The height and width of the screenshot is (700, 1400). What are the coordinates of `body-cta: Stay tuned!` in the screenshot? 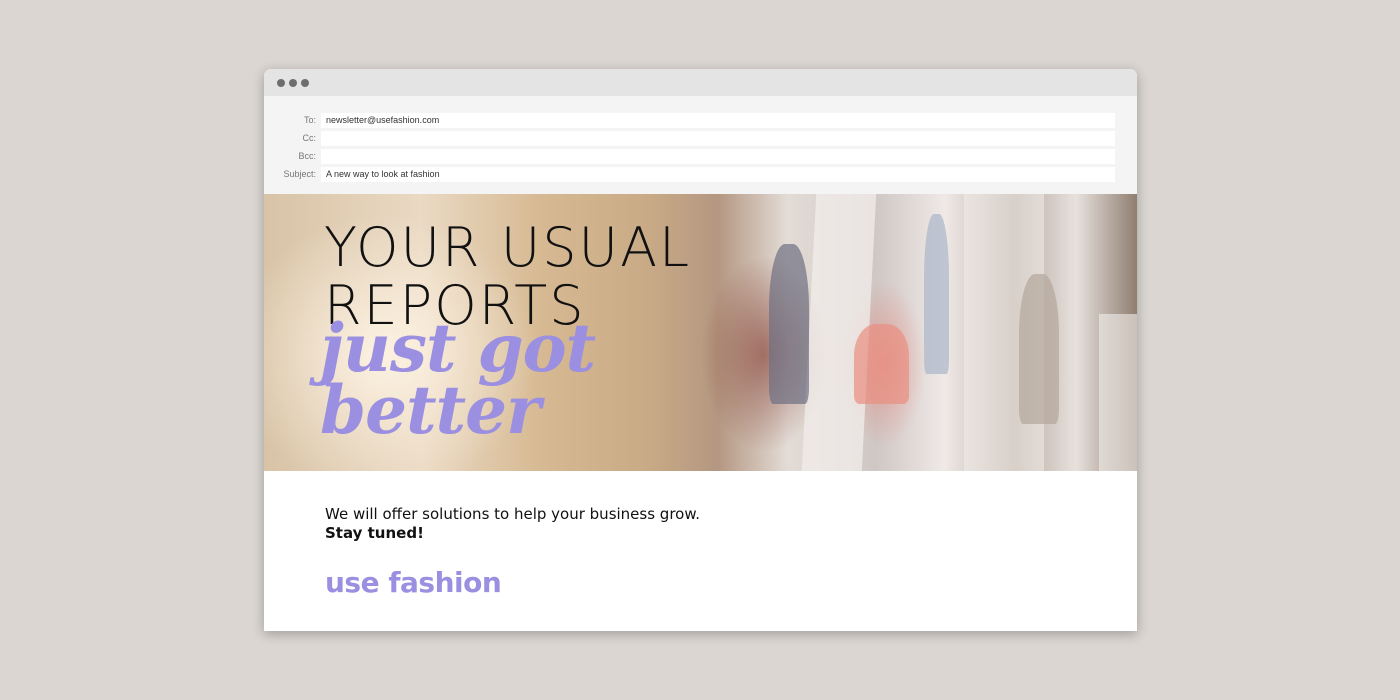 It's located at (374, 533).